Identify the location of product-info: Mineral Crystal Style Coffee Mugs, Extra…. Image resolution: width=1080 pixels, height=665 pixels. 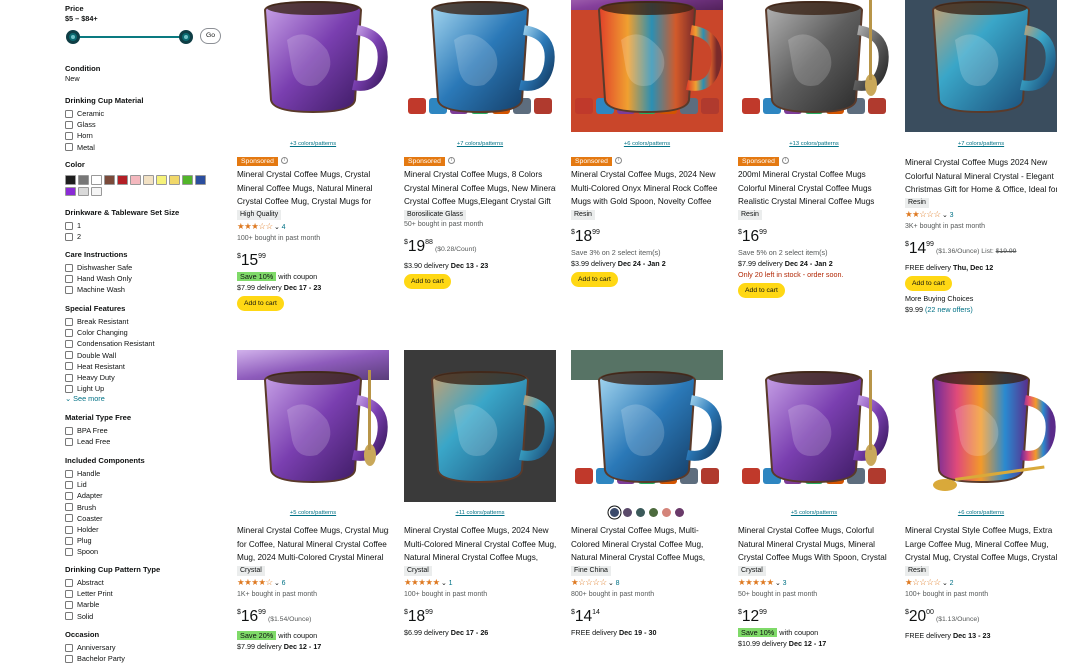
(981, 582).